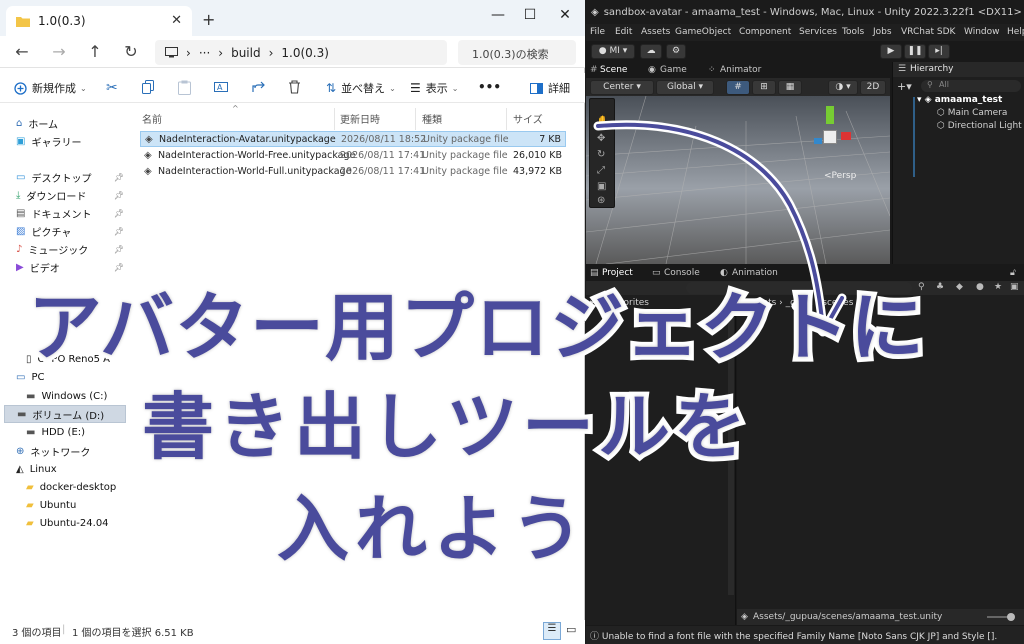  Describe the element at coordinates (939, 51) in the screenshot. I see `step-button: ▸|` at that location.